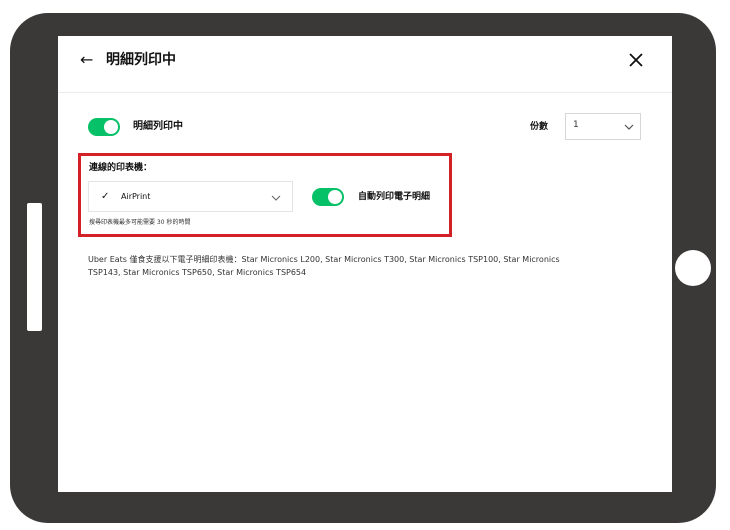  I want to click on back-arrow-icon: ←, so click(86, 60).